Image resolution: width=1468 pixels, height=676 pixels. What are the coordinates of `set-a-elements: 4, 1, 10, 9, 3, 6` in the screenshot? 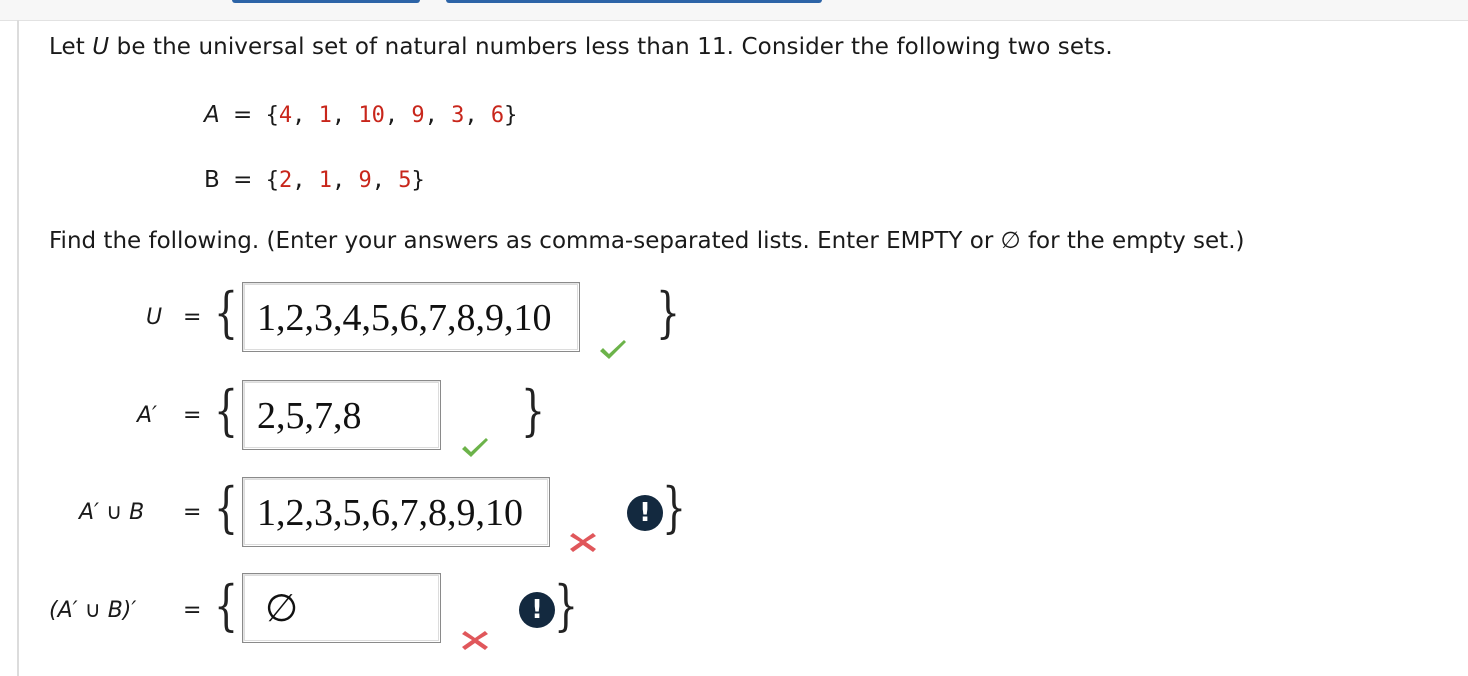 It's located at (391, 115).